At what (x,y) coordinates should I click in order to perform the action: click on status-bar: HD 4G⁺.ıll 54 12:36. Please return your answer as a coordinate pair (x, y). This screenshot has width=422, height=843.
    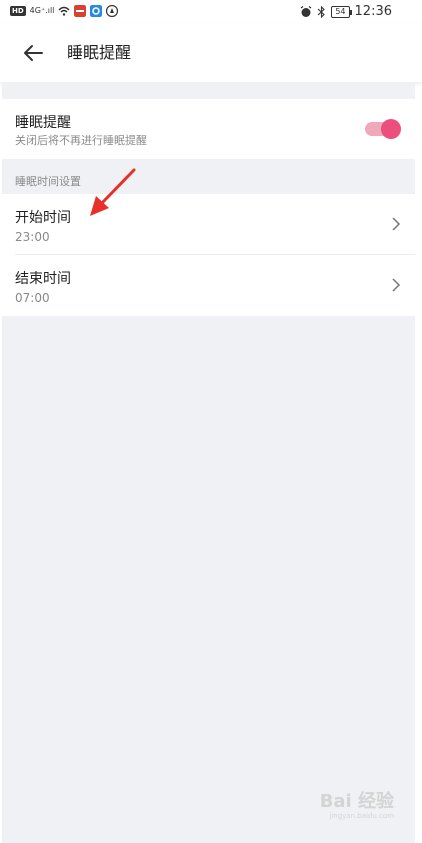
    Looking at the image, I should click on (211, 12).